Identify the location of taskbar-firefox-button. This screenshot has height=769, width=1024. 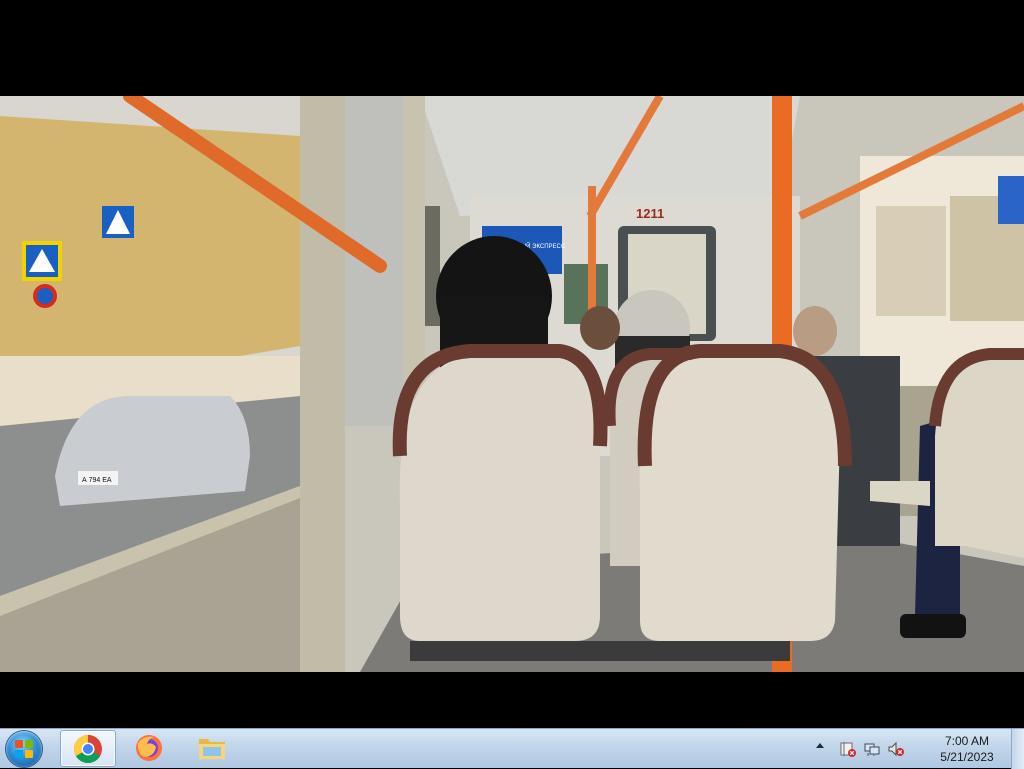
(150, 748).